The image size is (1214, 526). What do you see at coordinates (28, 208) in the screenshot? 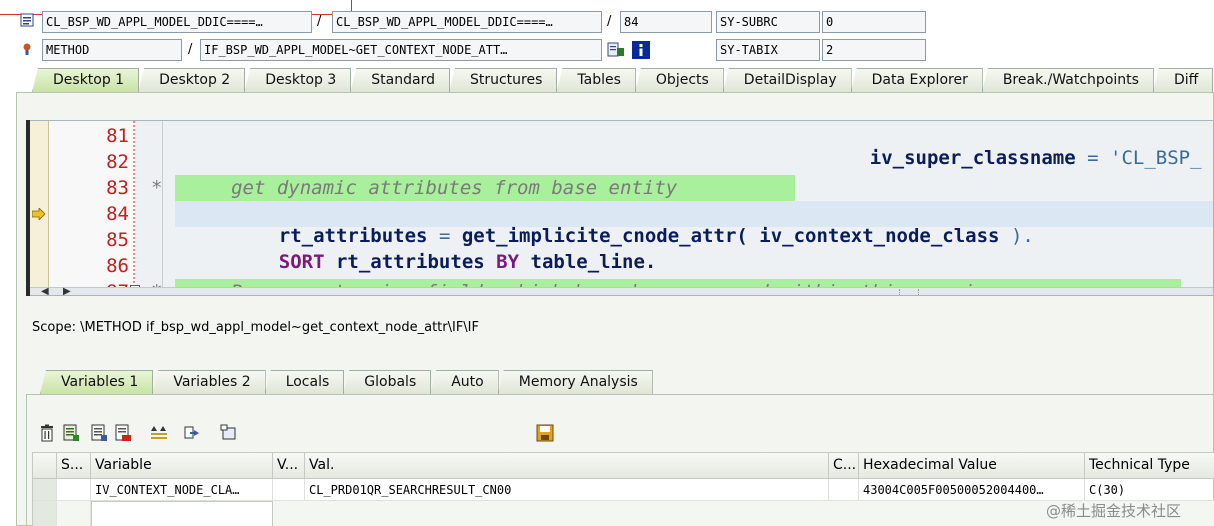
I see `editor-left-border` at bounding box center [28, 208].